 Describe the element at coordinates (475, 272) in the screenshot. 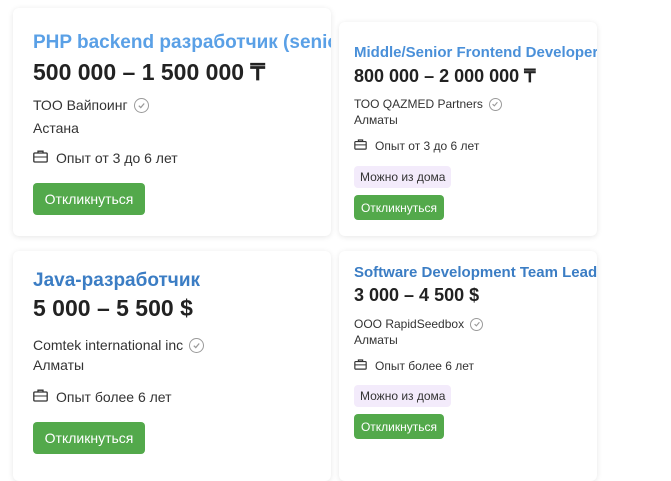

I see `vacancy-title: Software Development Team Lead` at that location.